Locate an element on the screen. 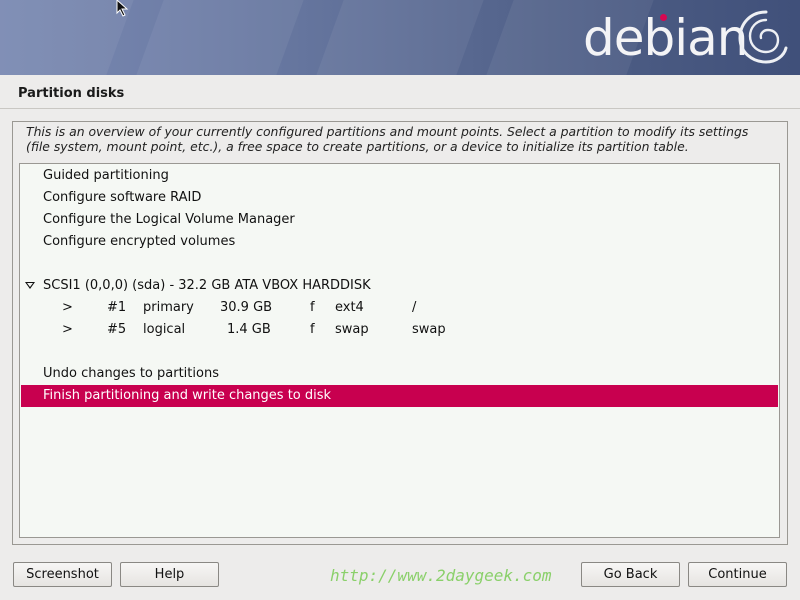 The image size is (800, 600). menu-item-label: Guided partitioning is located at coordinates (106, 175).